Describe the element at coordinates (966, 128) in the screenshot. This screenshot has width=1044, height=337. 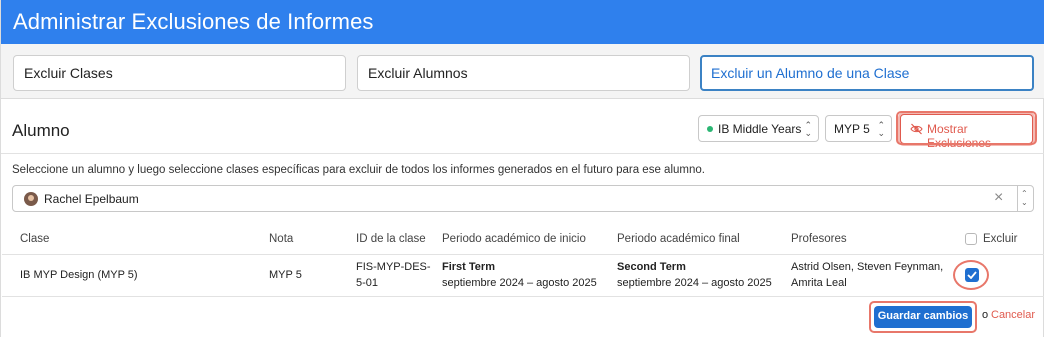
I see `highlight-show-exclusions` at that location.